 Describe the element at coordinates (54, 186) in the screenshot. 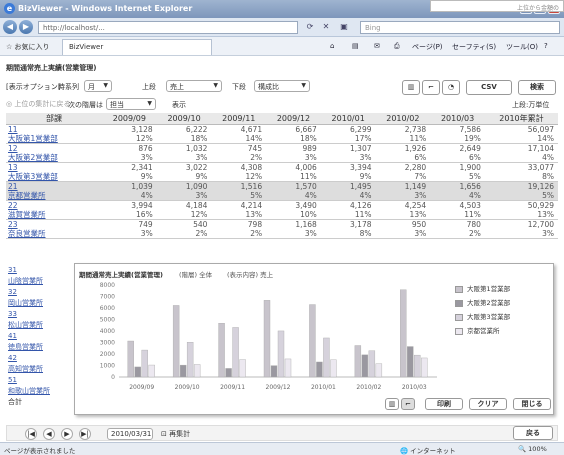

I see `dept-code: 21` at that location.